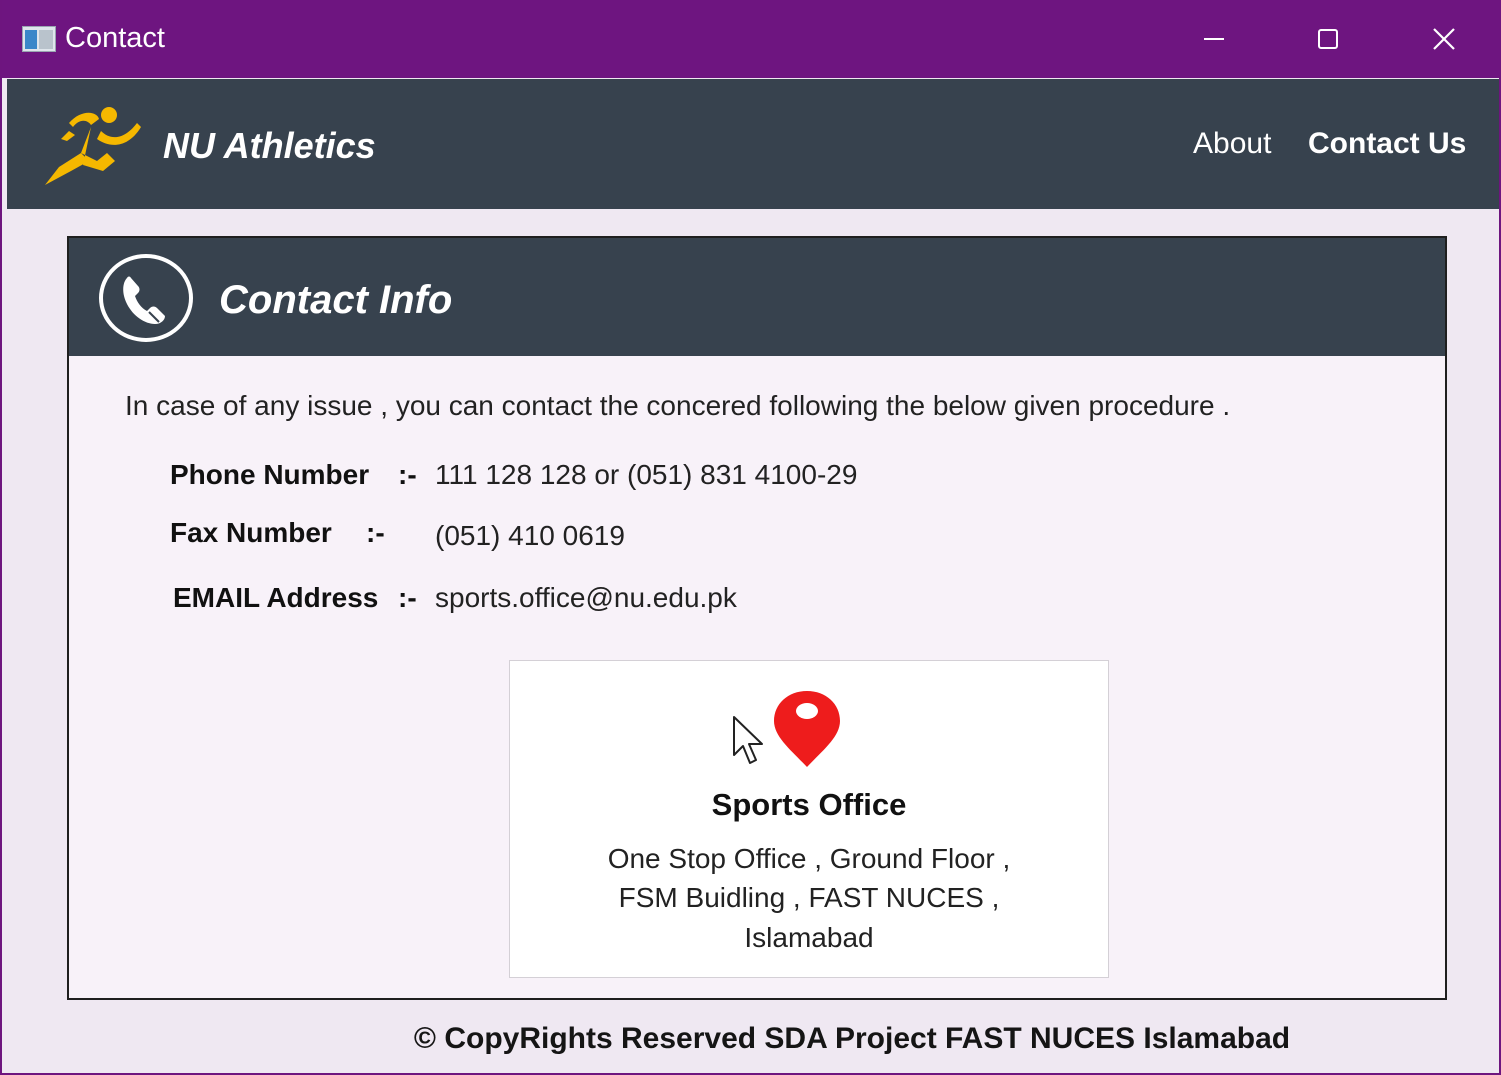 The image size is (1501, 1075). Describe the element at coordinates (809, 937) in the screenshot. I see `office-address-line: Islamabad` at that location.